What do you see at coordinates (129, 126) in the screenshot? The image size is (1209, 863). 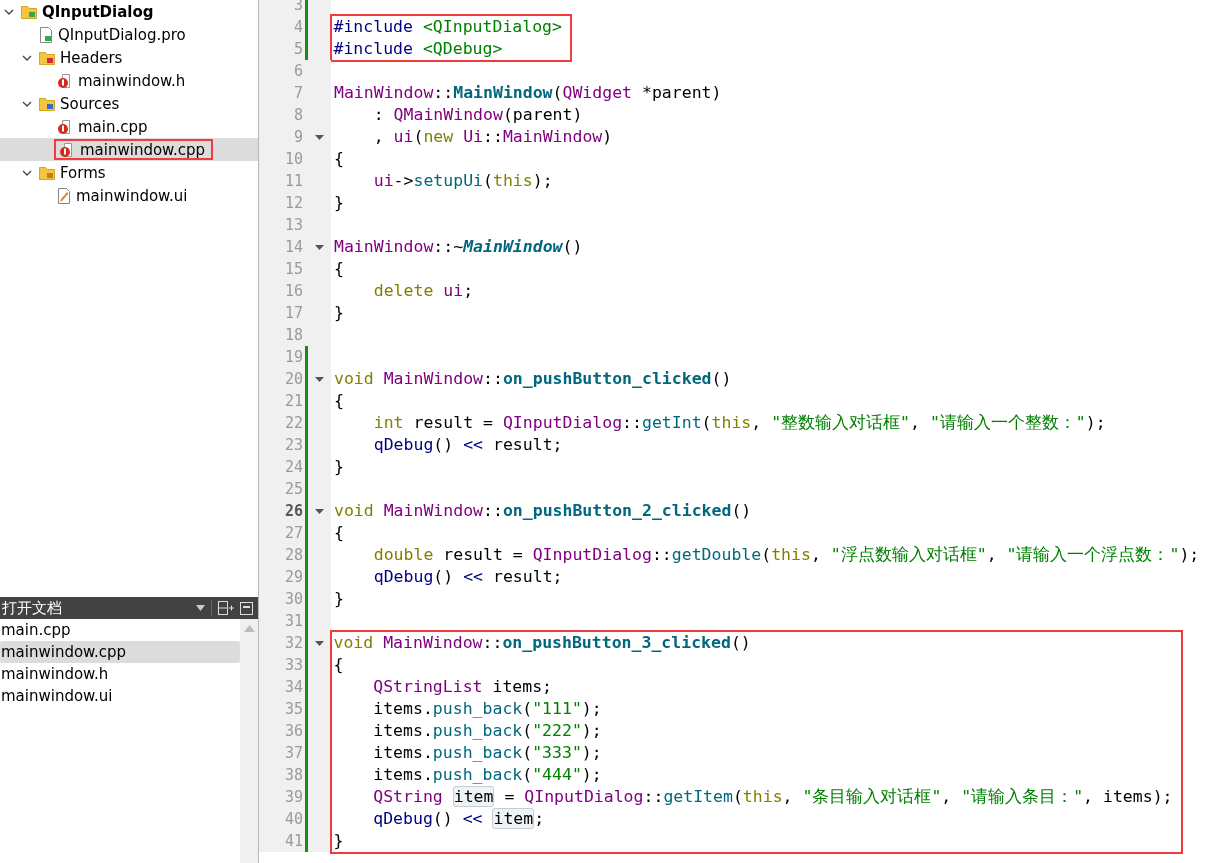 I see `tree-item: main.cpp` at bounding box center [129, 126].